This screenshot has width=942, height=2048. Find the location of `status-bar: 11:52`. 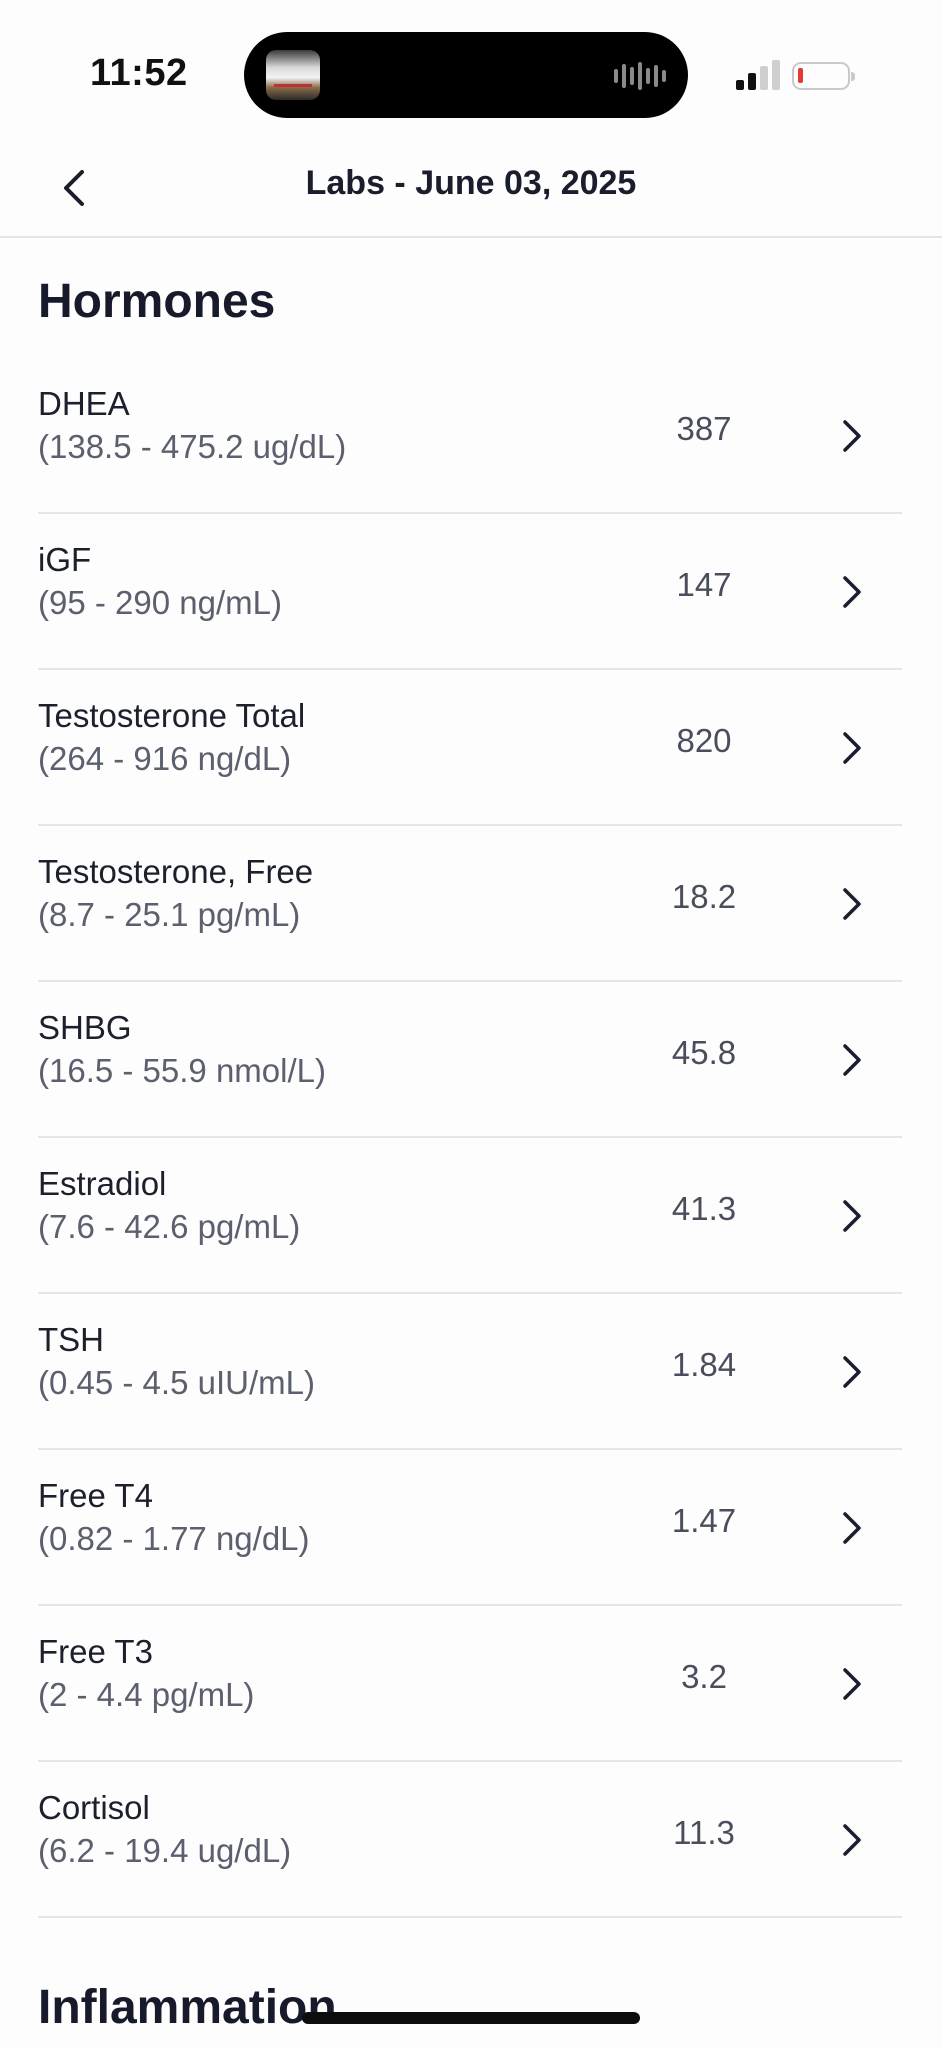

status-bar: 11:52 is located at coordinates (471, 70).